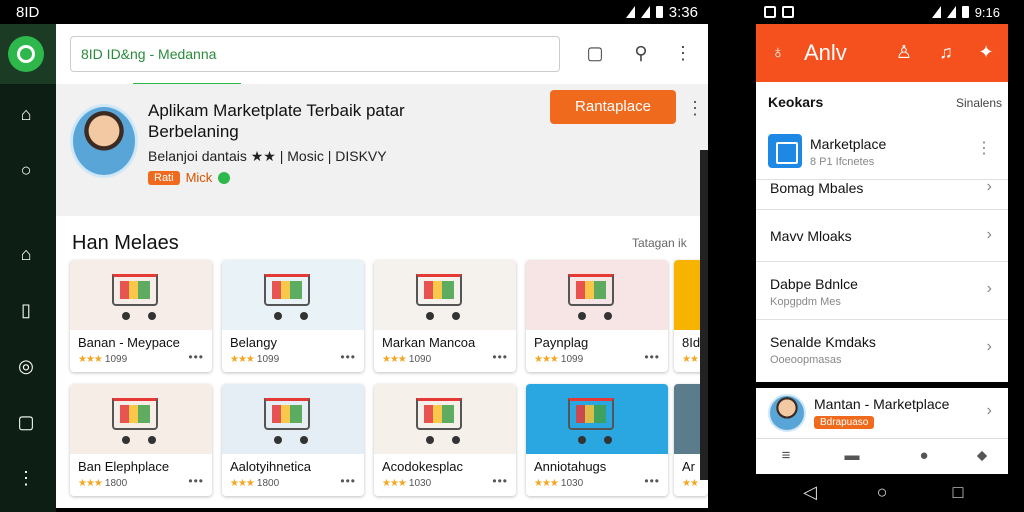 Image resolution: width=1024 pixels, height=512 pixels. Describe the element at coordinates (26, 310) in the screenshot. I see `document-icon: ▯` at that location.